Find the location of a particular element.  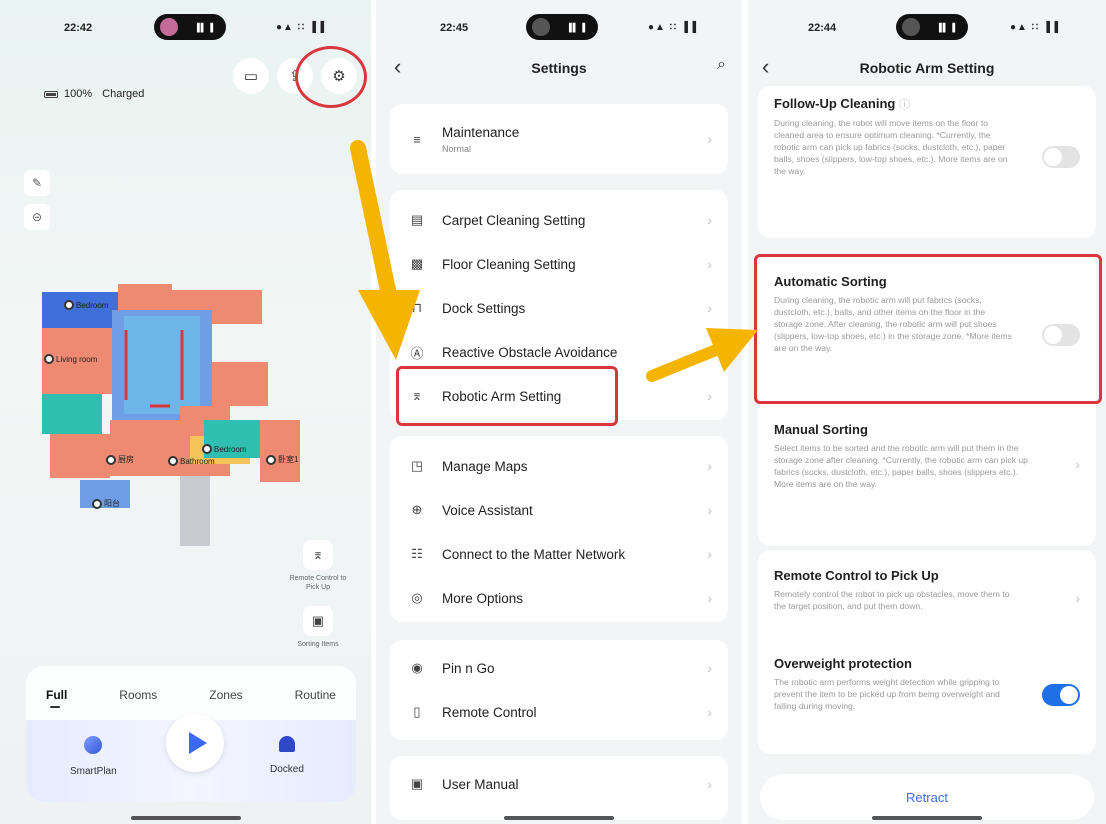

settings-item-voice: ⊕ Voice Assistant › is located at coordinates (559, 510).